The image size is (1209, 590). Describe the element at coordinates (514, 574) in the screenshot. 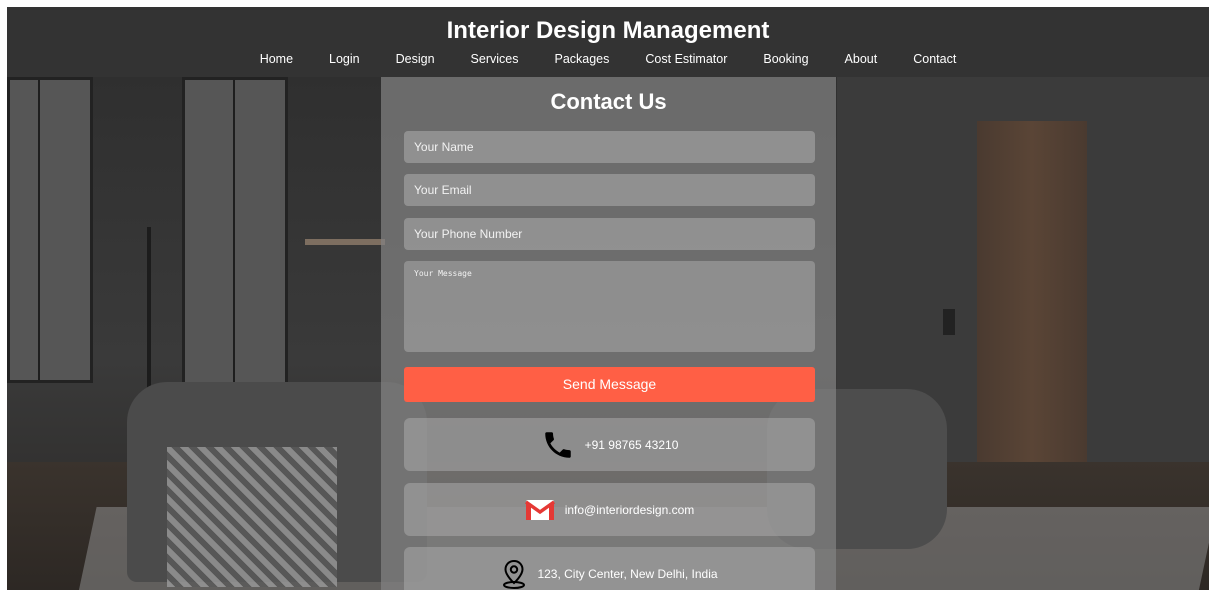

I see `location-pin-icon` at that location.